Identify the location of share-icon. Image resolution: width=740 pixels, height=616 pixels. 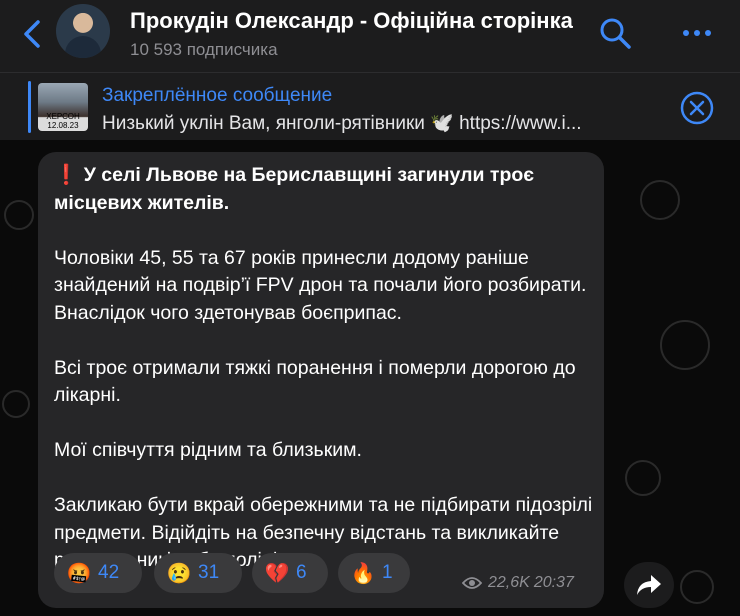
(649, 585).